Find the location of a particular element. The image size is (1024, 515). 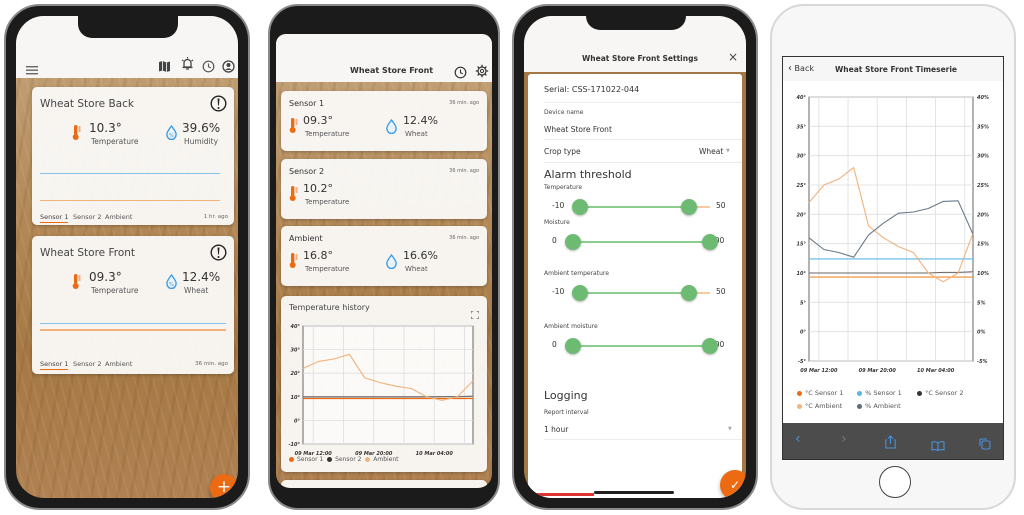

legend-item: °C Sensor 1 is located at coordinates (826, 393).